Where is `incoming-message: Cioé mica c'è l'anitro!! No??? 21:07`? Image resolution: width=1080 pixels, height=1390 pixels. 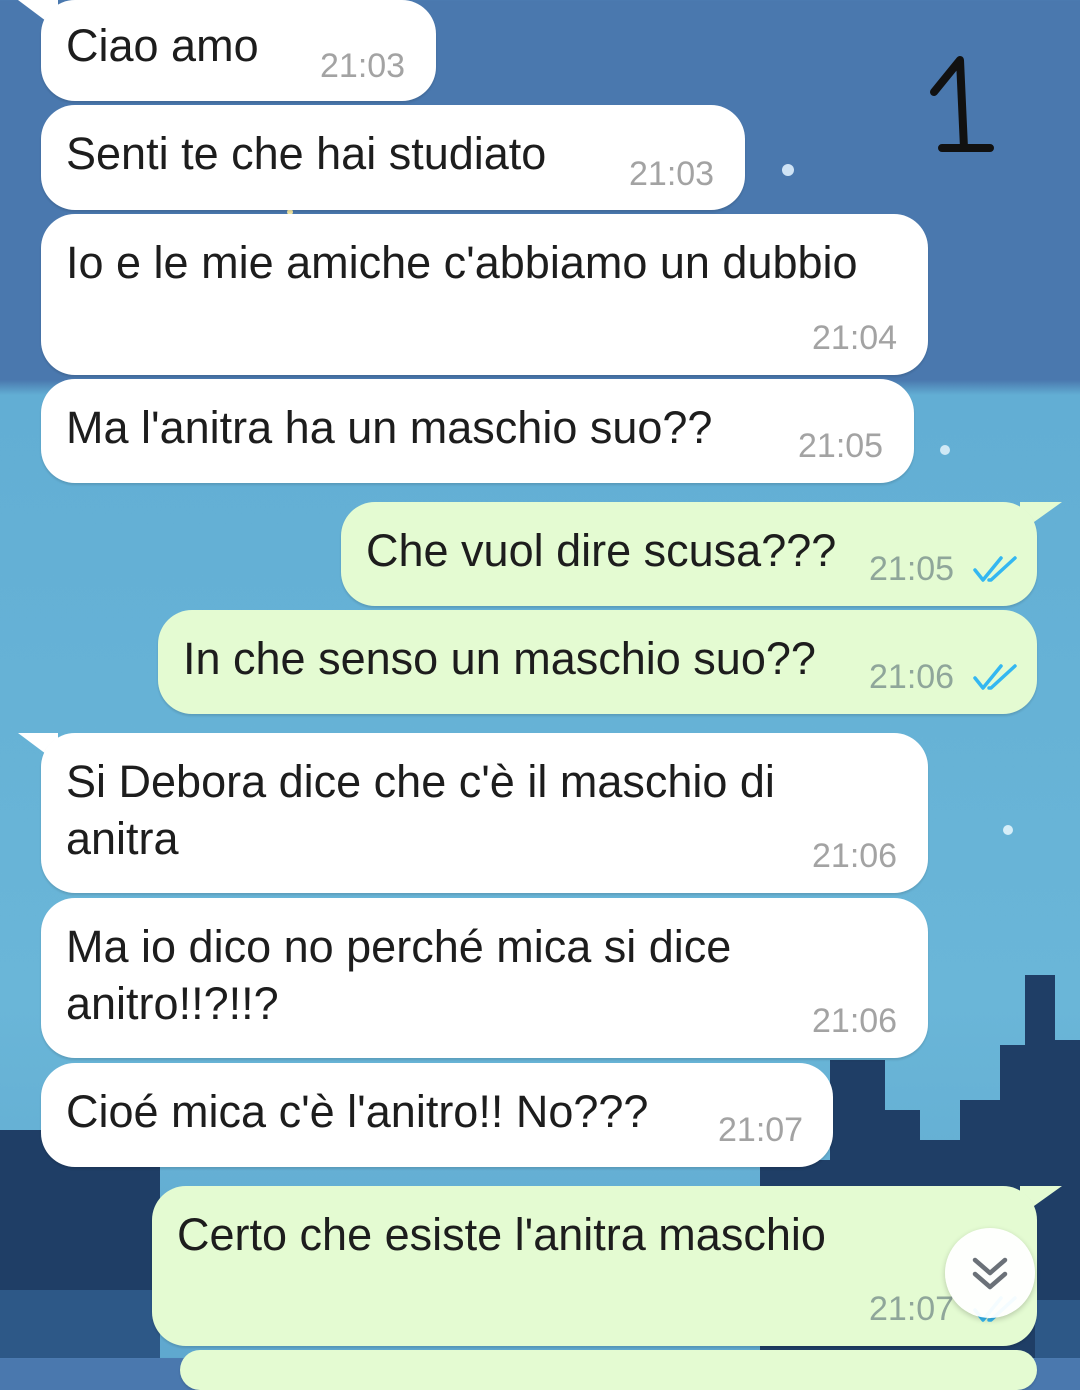 incoming-message: Cioé mica c'è l'anitro!! No??? 21:07 is located at coordinates (437, 1115).